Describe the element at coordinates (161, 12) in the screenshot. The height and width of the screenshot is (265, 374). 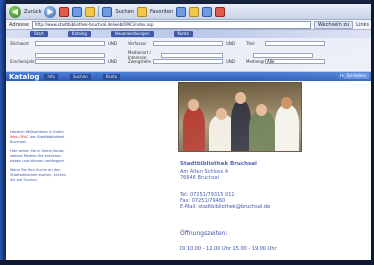
I see `favorites-label: Favoriten` at that location.